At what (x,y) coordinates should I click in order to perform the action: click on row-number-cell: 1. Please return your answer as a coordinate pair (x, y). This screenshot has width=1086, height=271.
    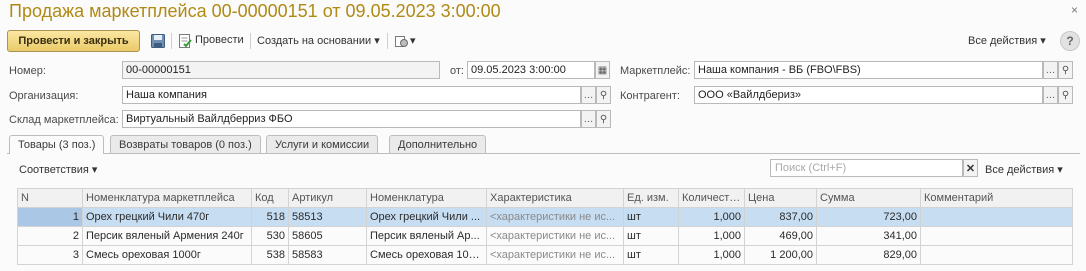
    Looking at the image, I should click on (50, 217).